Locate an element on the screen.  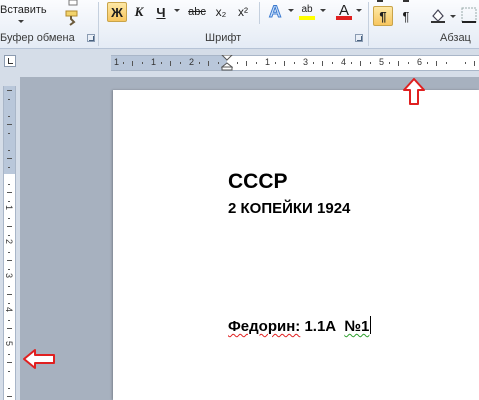
heading-line-2: 2 КОПЕЙКИ 1924 is located at coordinates (289, 208).